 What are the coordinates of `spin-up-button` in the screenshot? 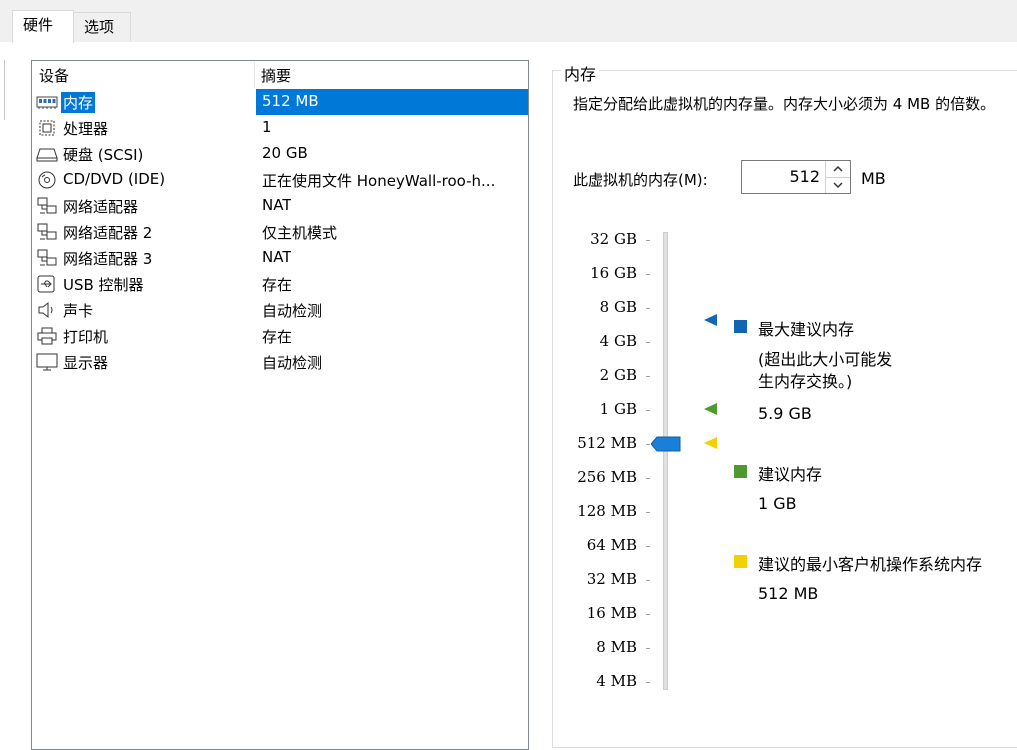 It's located at (838, 169).